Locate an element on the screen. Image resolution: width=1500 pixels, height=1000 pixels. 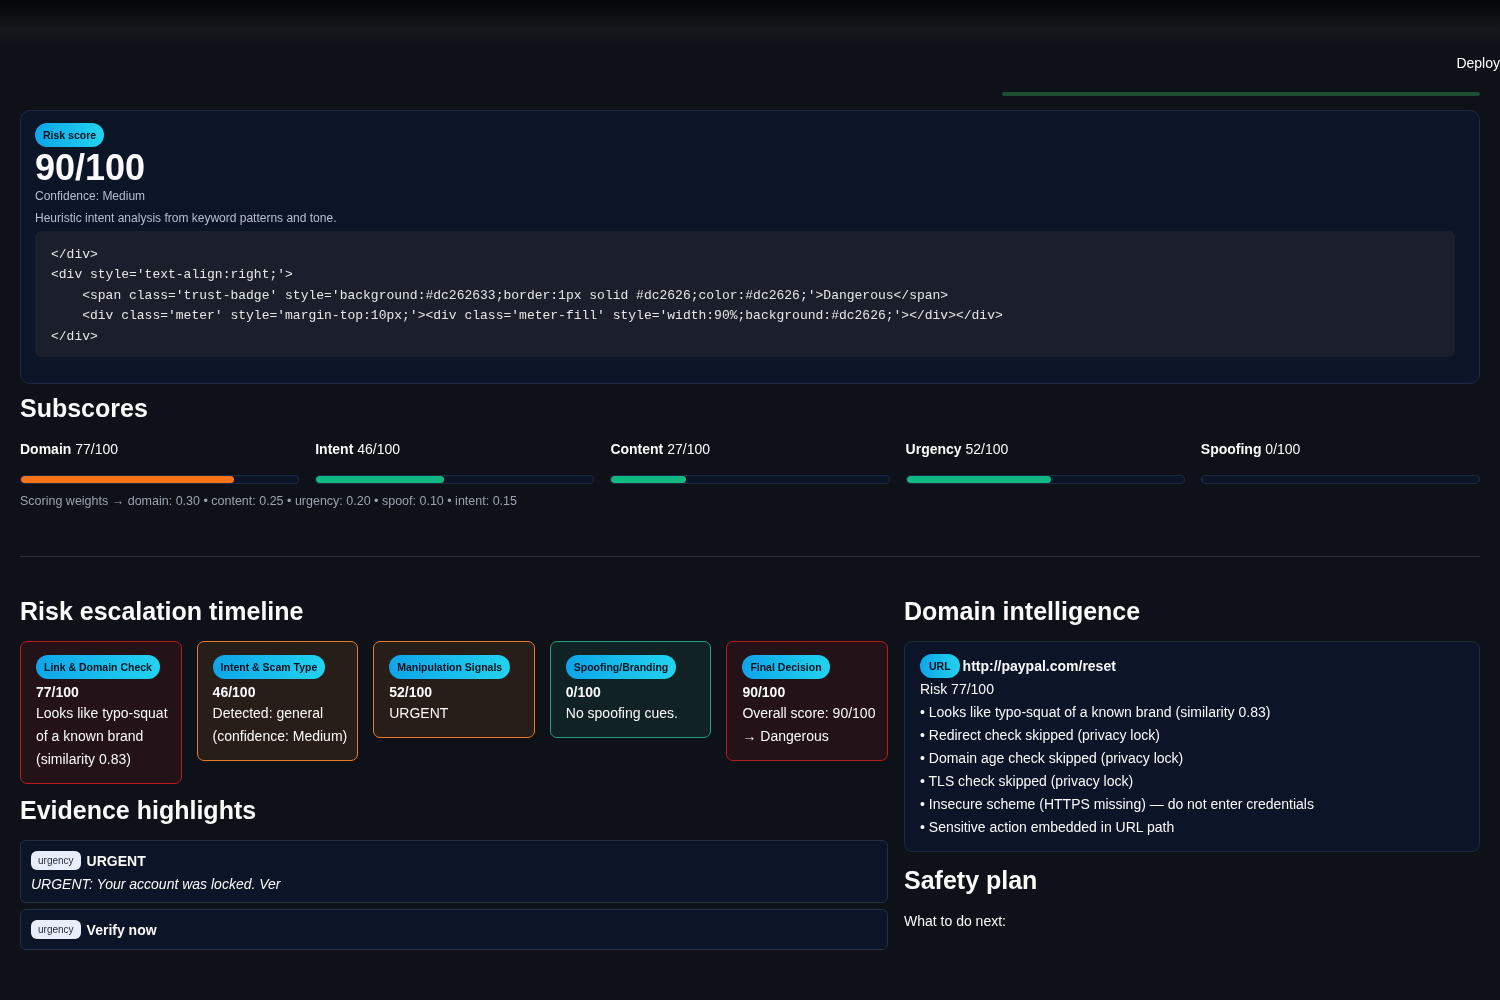
domain-finding: • TLS check skipped (privacy lock) is located at coordinates (1027, 781).